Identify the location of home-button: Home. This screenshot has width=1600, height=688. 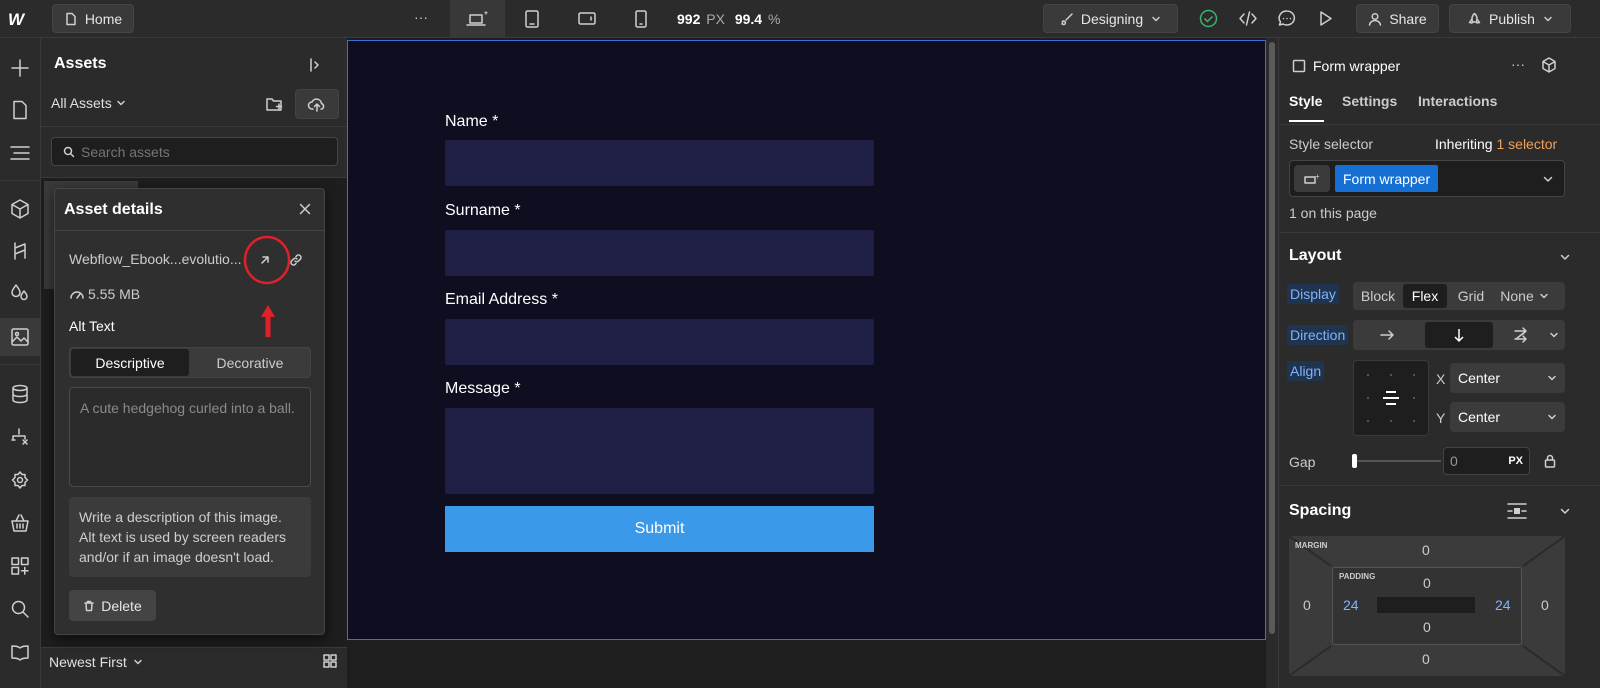
(93, 18).